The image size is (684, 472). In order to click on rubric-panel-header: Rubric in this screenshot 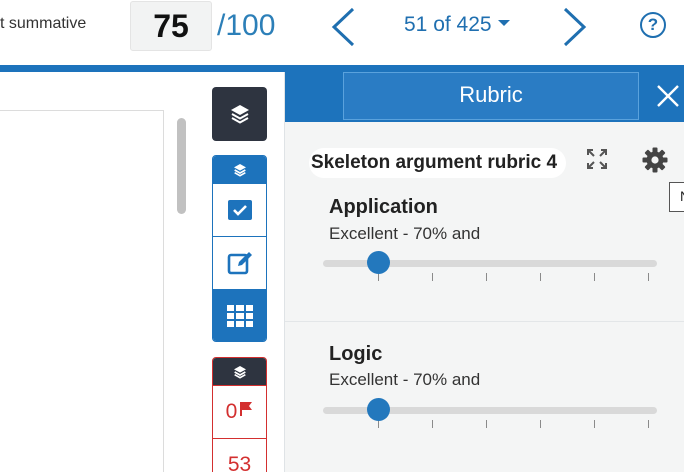, I will do `click(484, 97)`.